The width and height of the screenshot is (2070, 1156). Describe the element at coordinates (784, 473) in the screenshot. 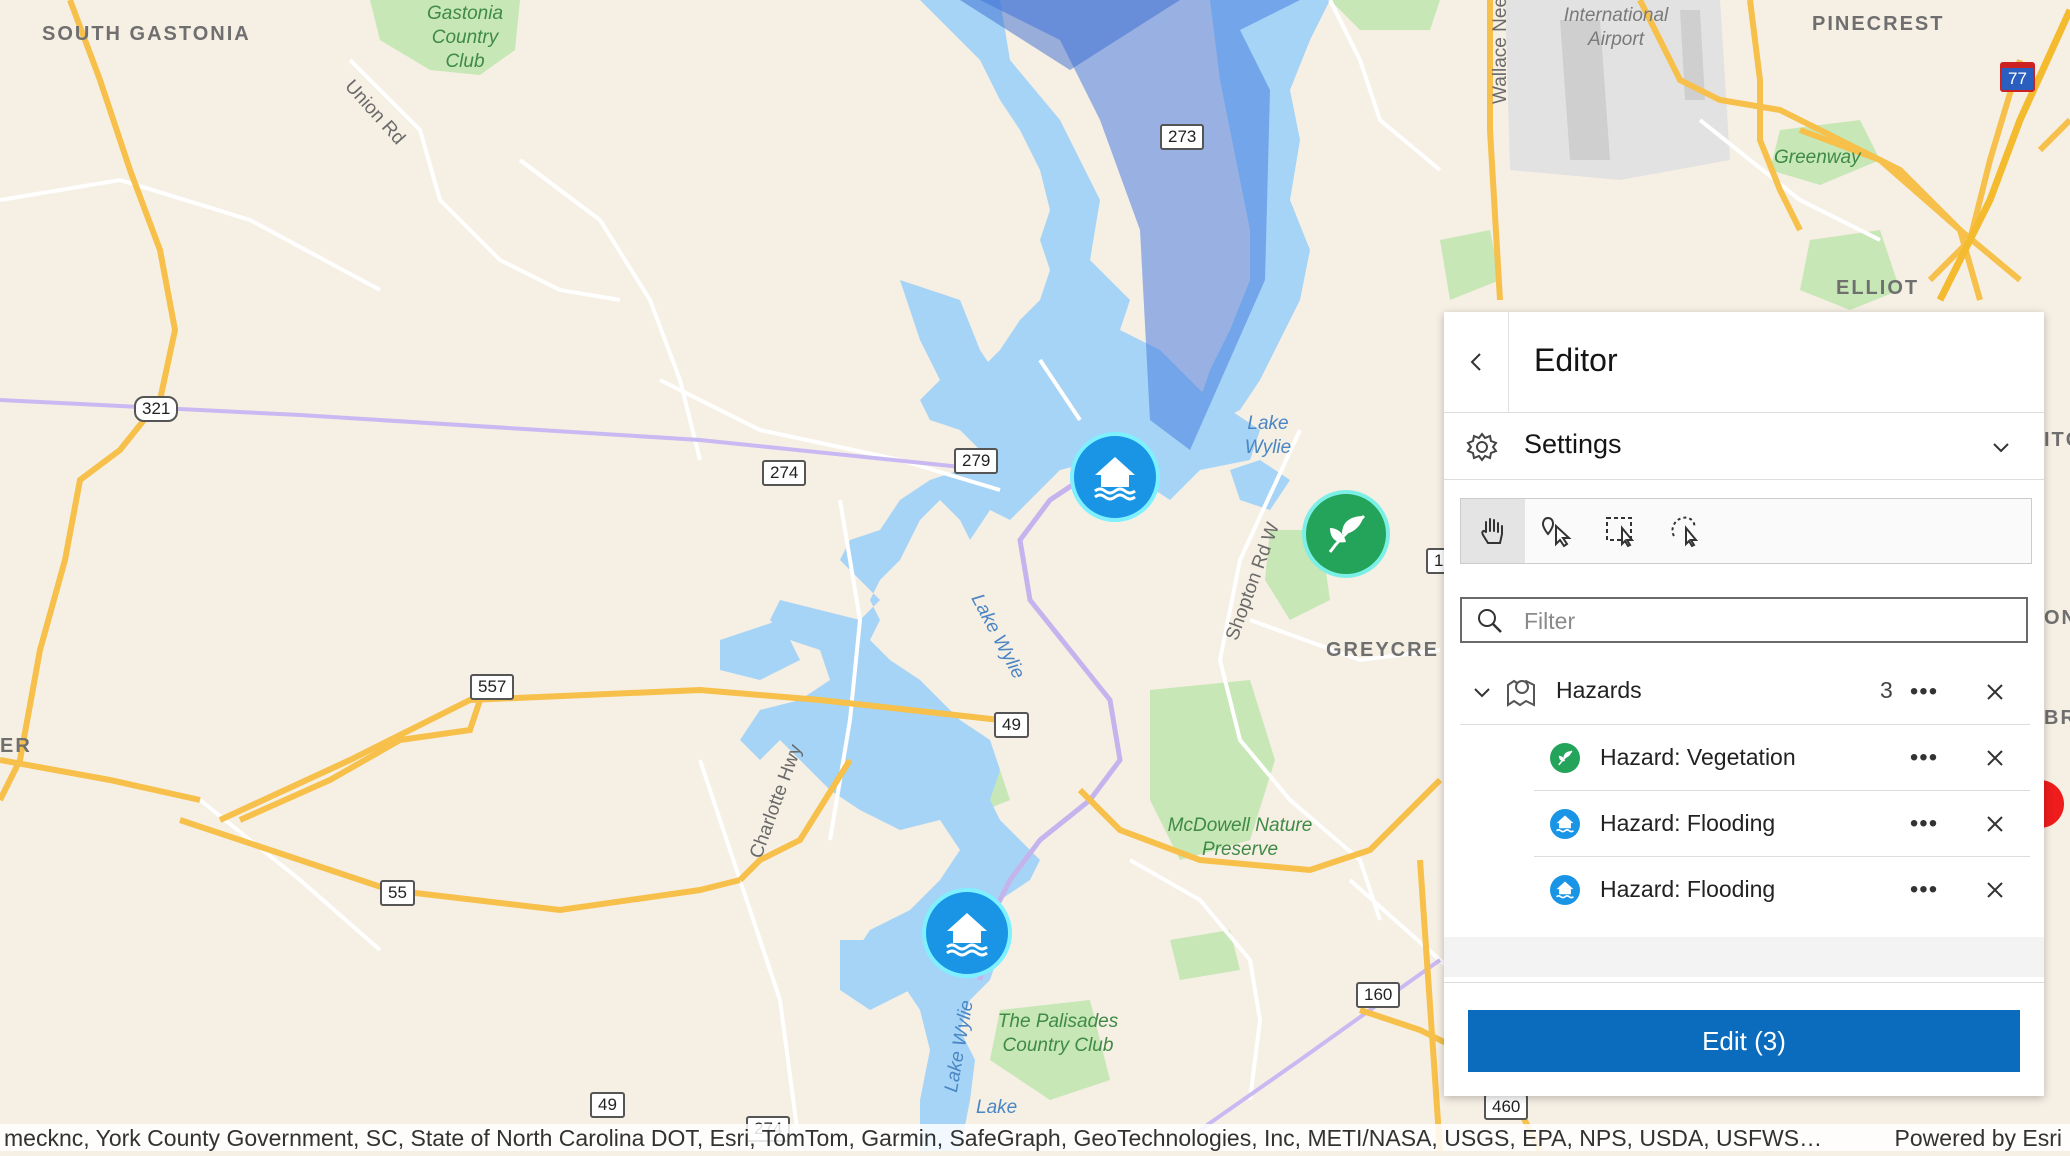

I see `route-shield: 274` at that location.